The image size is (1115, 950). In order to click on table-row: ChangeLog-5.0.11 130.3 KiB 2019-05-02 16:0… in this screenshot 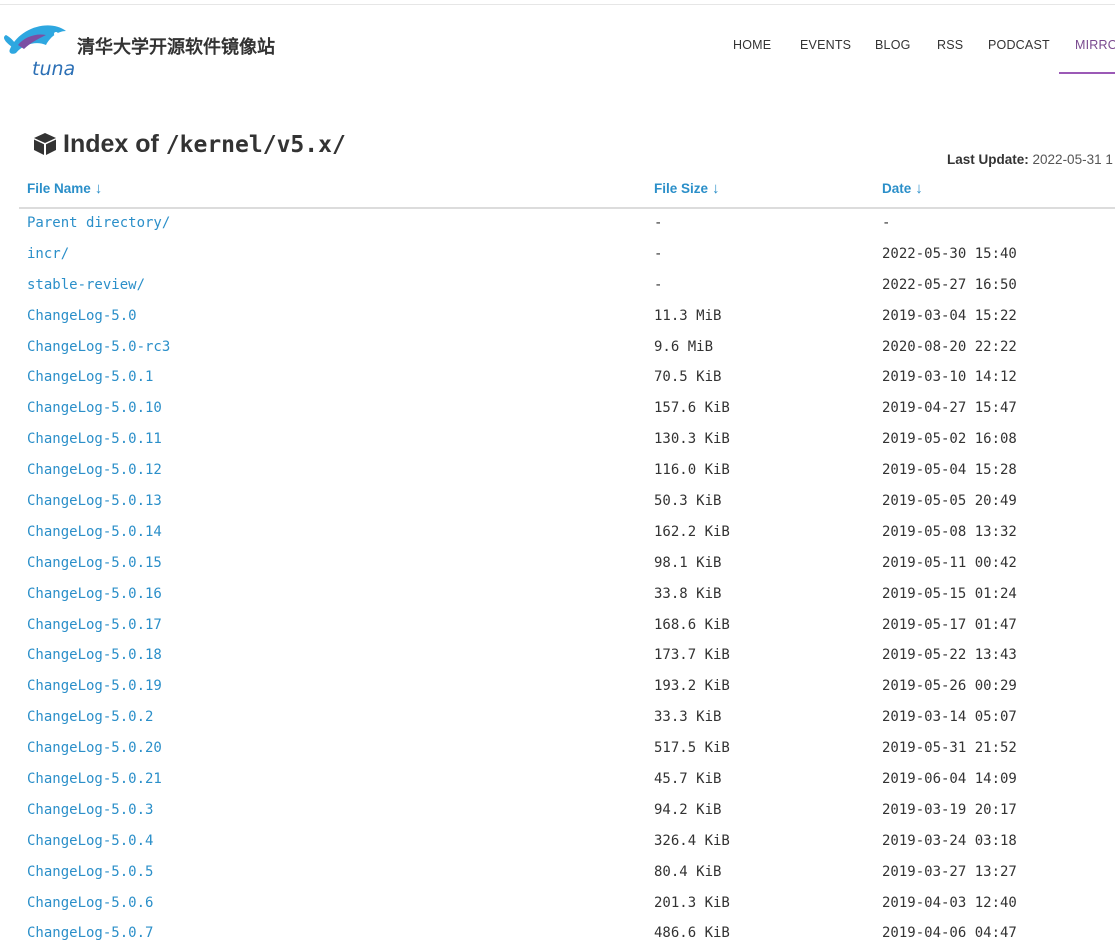, I will do `click(557, 440)`.